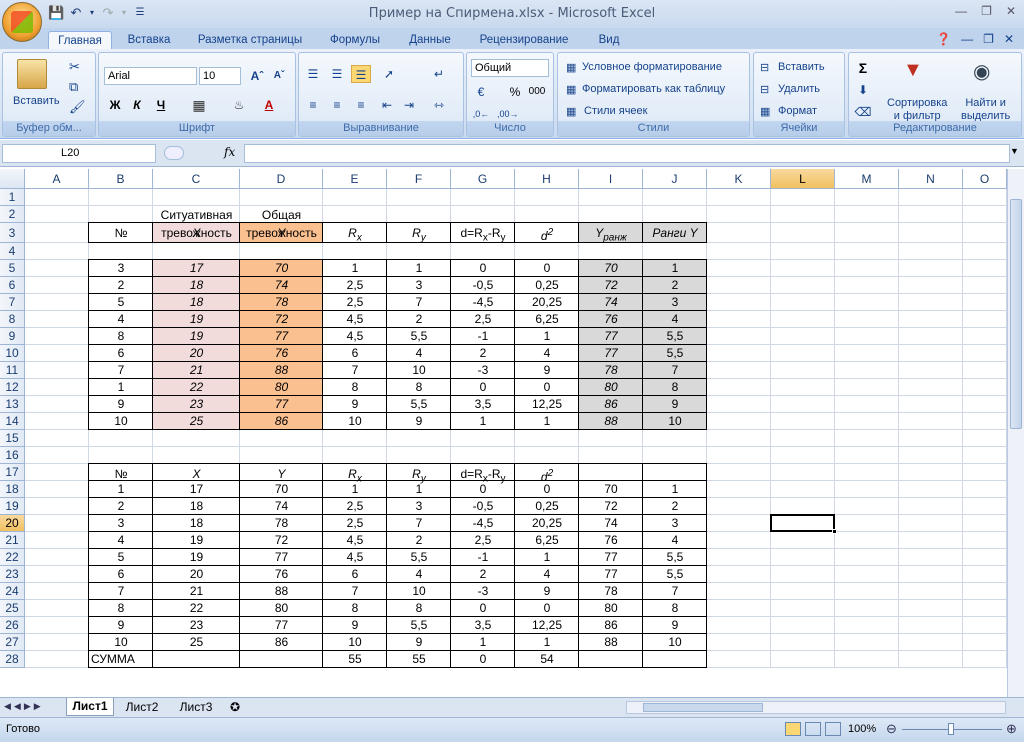 The width and height of the screenshot is (1024, 742). What do you see at coordinates (863, 112) in the screenshot?
I see `clear-icon: ⌫` at bounding box center [863, 112].